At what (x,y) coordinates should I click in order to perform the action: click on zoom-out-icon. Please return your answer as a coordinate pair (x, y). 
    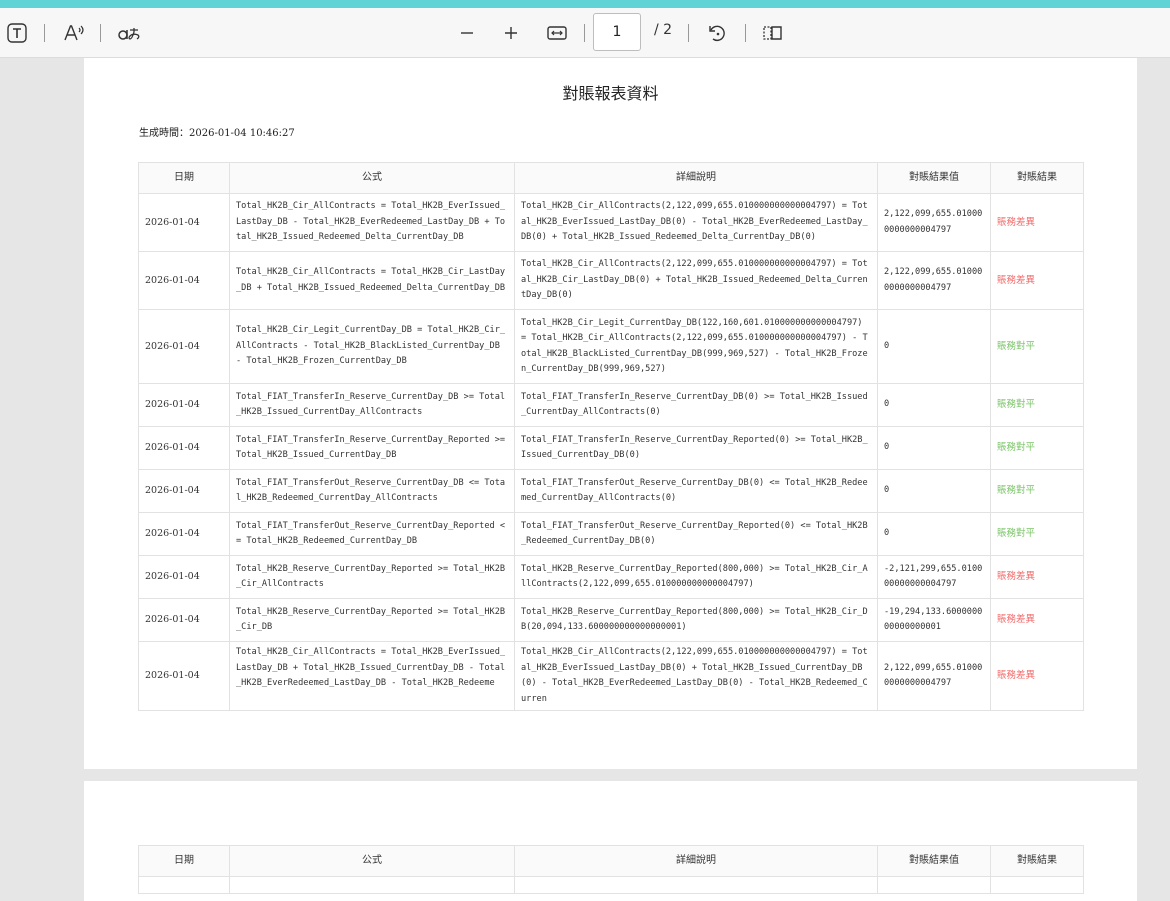
    Looking at the image, I should click on (467, 33).